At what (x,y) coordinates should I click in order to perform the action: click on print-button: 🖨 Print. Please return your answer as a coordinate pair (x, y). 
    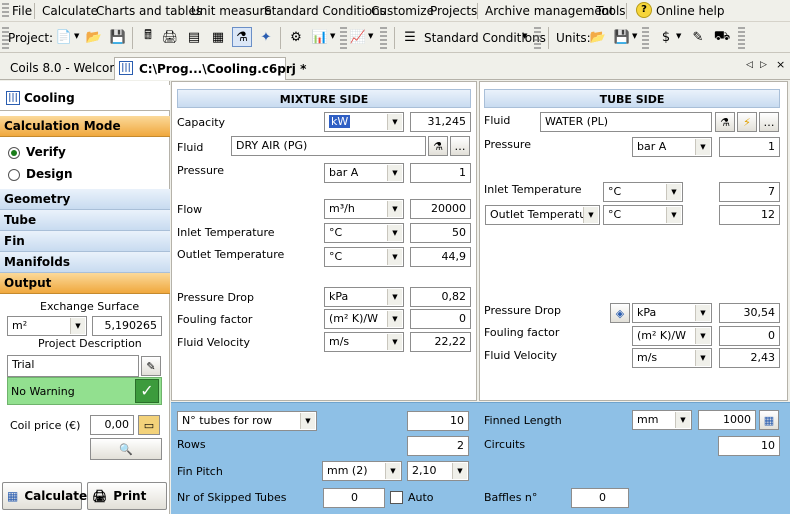
    Looking at the image, I should click on (127, 496).